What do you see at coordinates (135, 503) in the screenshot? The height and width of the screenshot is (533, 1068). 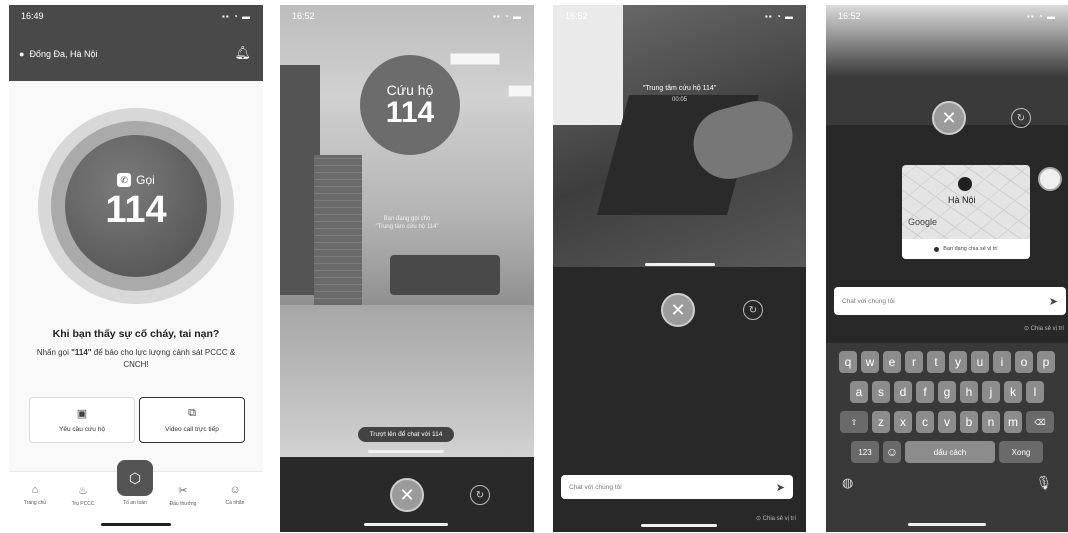 I see `nav-item-safety: Tố an toàn` at bounding box center [135, 503].